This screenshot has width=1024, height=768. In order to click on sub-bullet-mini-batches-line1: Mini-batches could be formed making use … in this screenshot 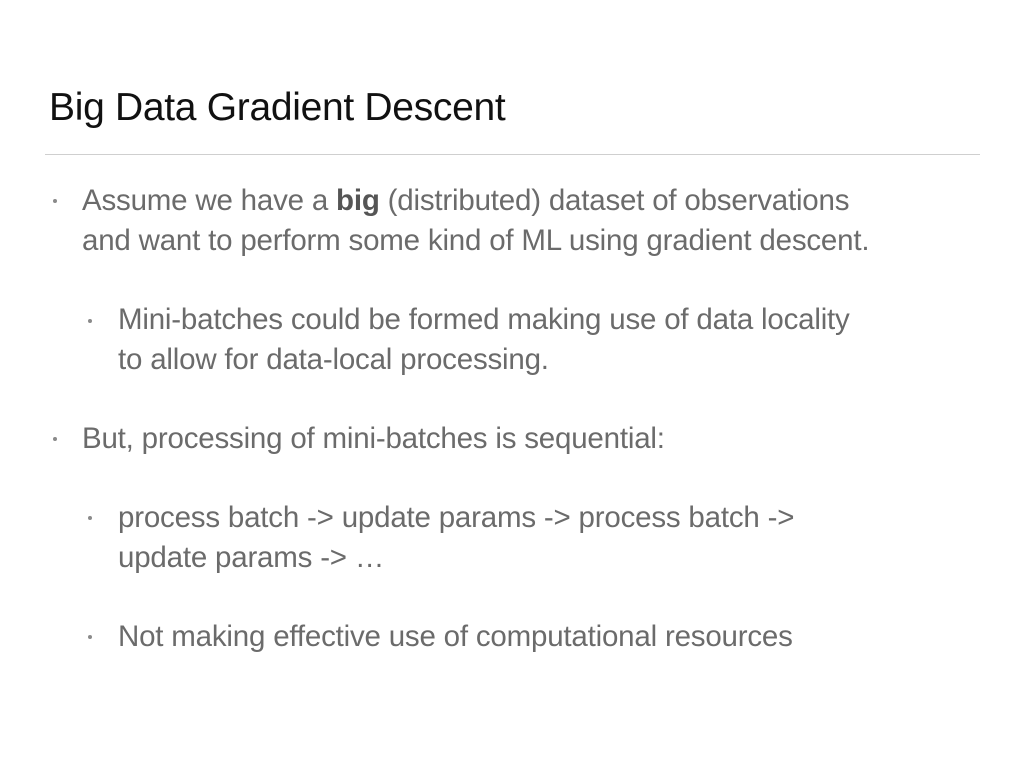, I will do `click(484, 319)`.